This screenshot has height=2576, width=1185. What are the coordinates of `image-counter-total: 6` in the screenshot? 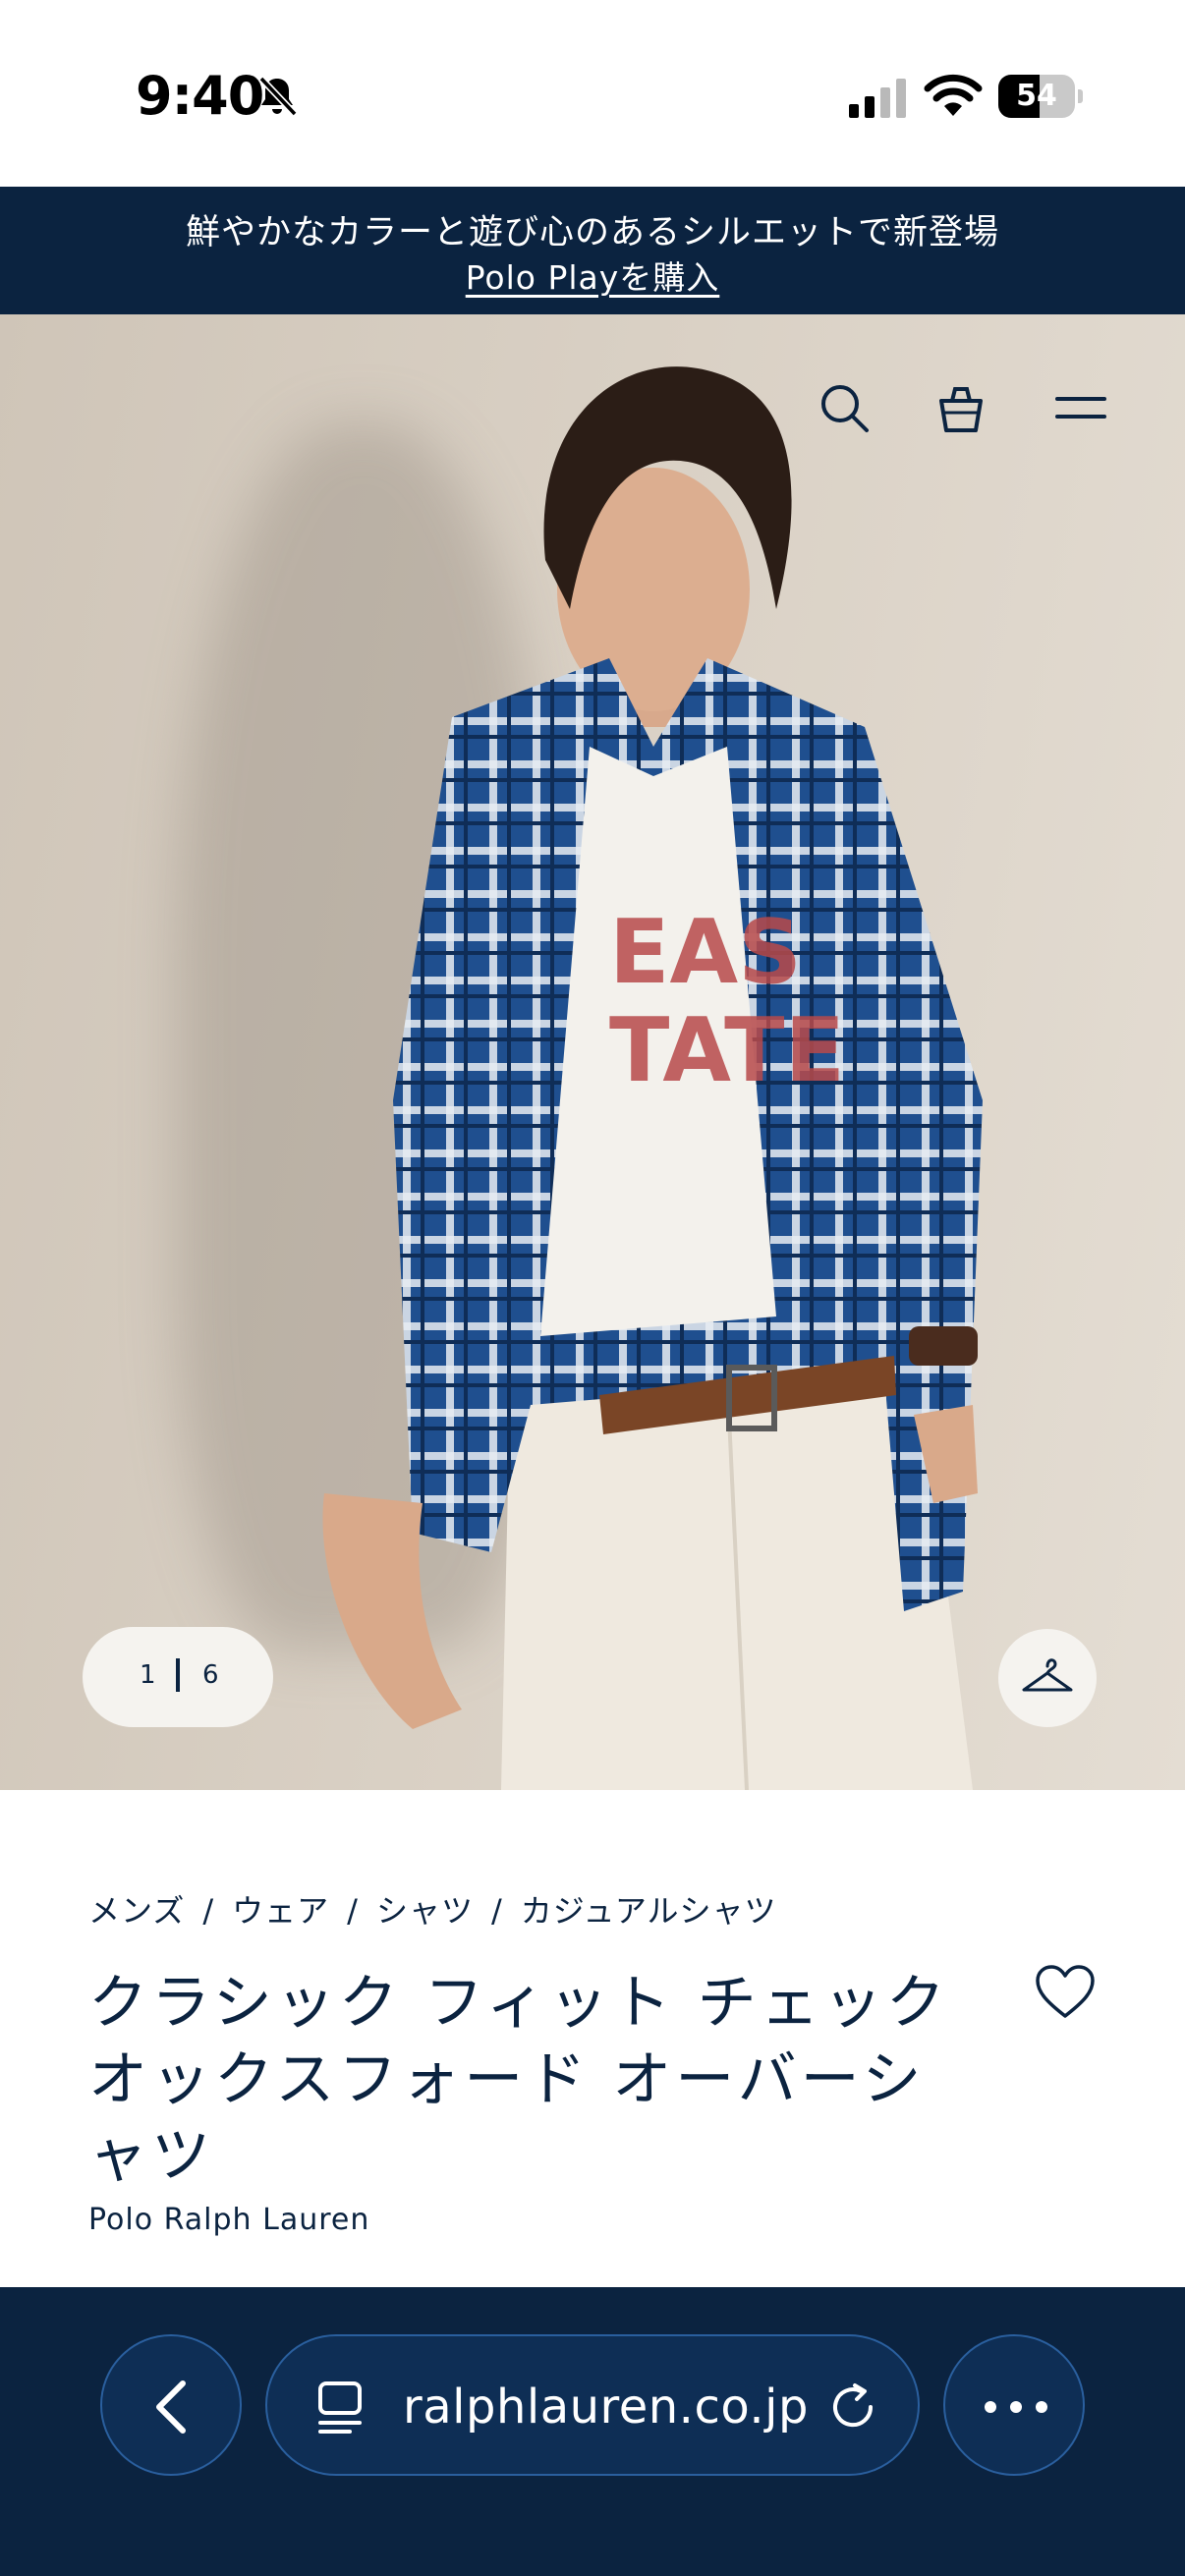 It's located at (211, 1675).